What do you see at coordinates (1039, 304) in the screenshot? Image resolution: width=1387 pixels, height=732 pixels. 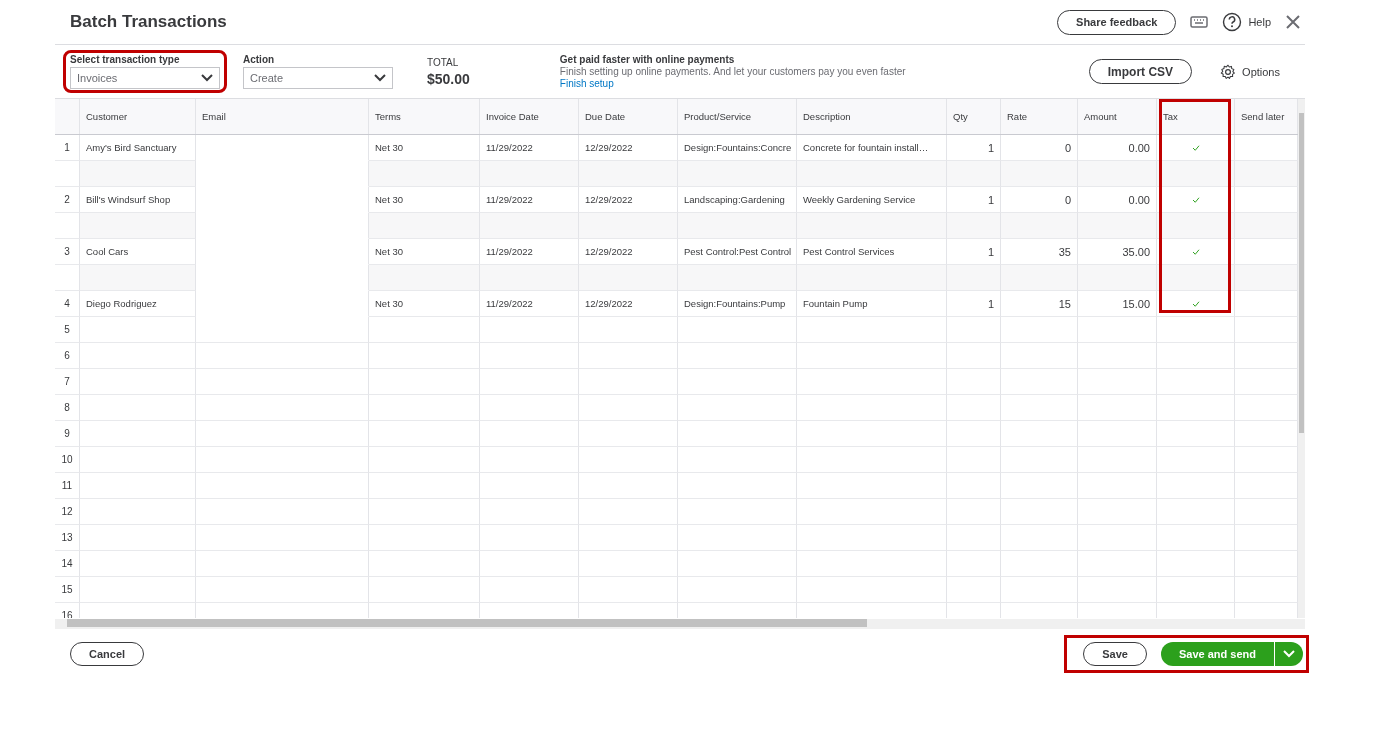 I see `table-cell: 15` at bounding box center [1039, 304].